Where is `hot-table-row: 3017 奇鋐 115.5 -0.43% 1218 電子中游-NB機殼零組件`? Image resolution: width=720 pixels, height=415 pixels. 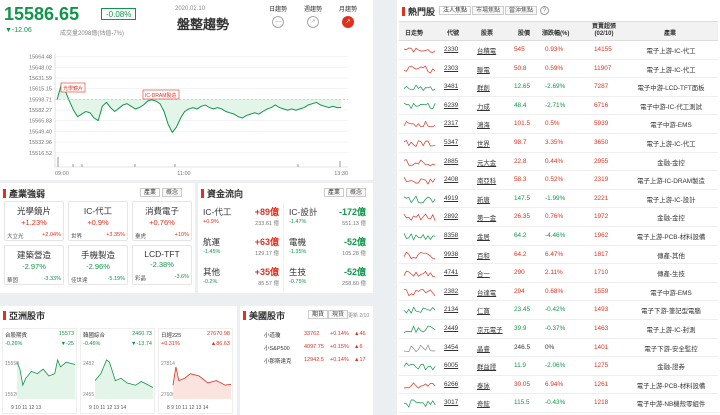
hot-table-row: 3017 奇鋐 115.5 -0.43% 1218 電子中游-NB機殼零組件 is located at coordinates (558, 403).